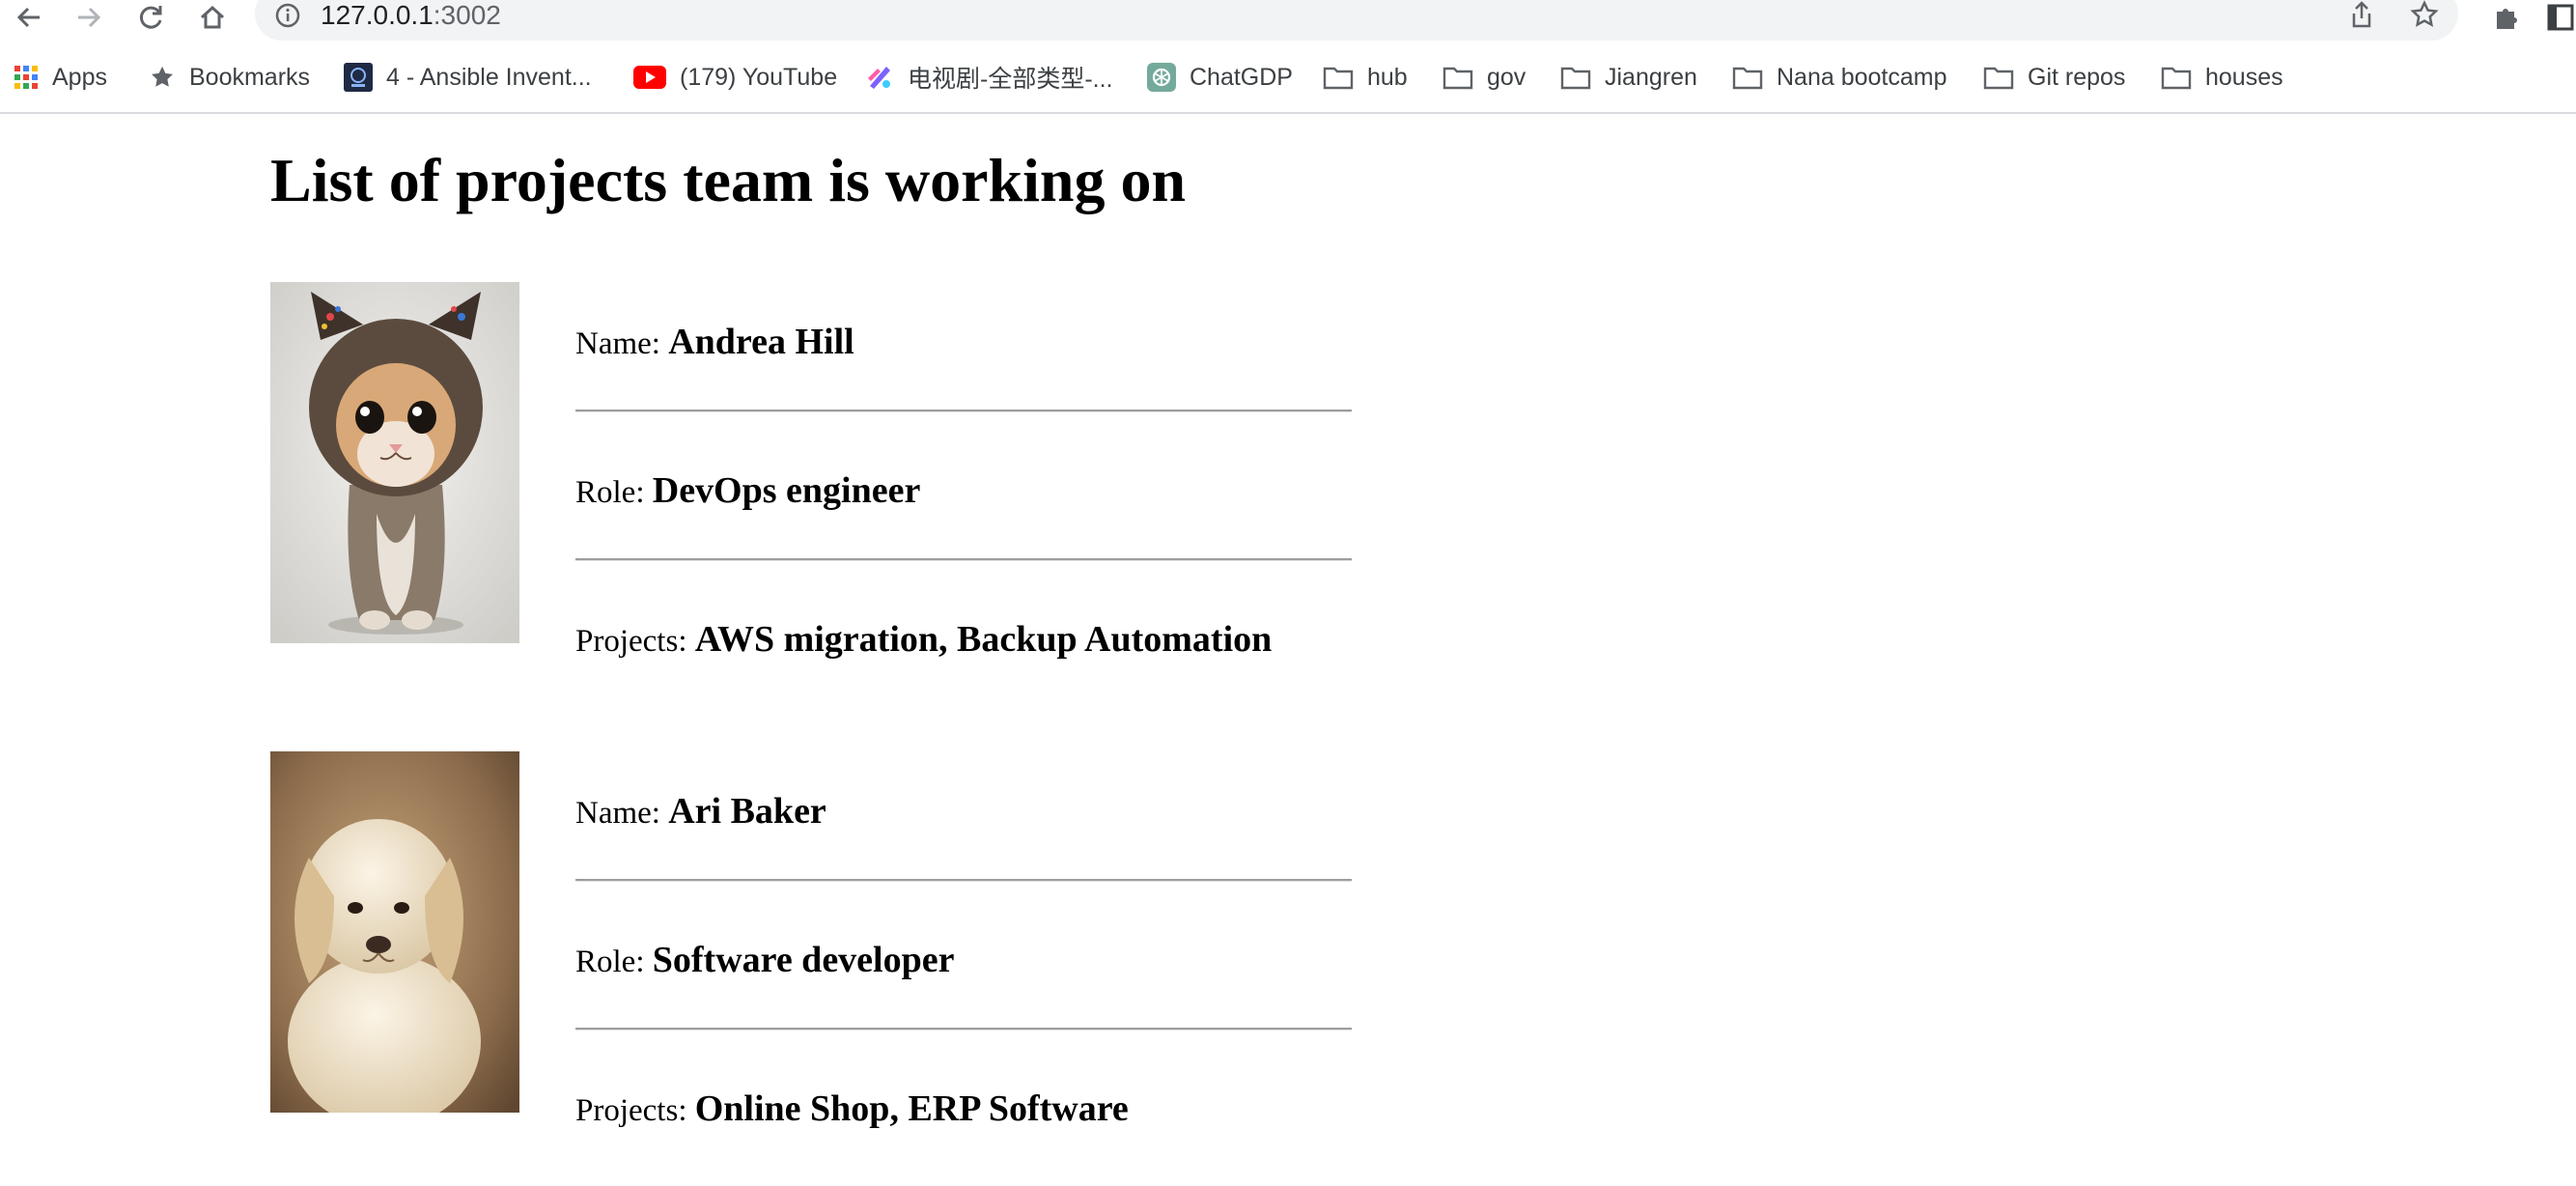 The height and width of the screenshot is (1186, 2576). What do you see at coordinates (250, 77) in the screenshot?
I see `bookmark-label: Bookmarks` at bounding box center [250, 77].